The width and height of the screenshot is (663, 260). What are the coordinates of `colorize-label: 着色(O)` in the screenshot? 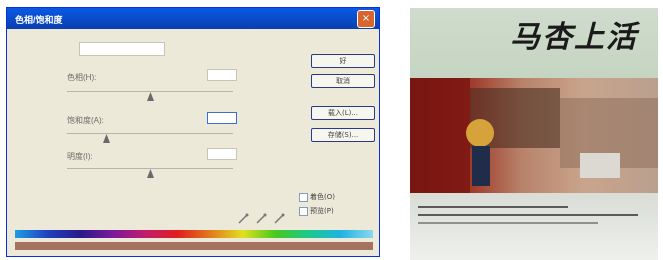 It's located at (322, 197).